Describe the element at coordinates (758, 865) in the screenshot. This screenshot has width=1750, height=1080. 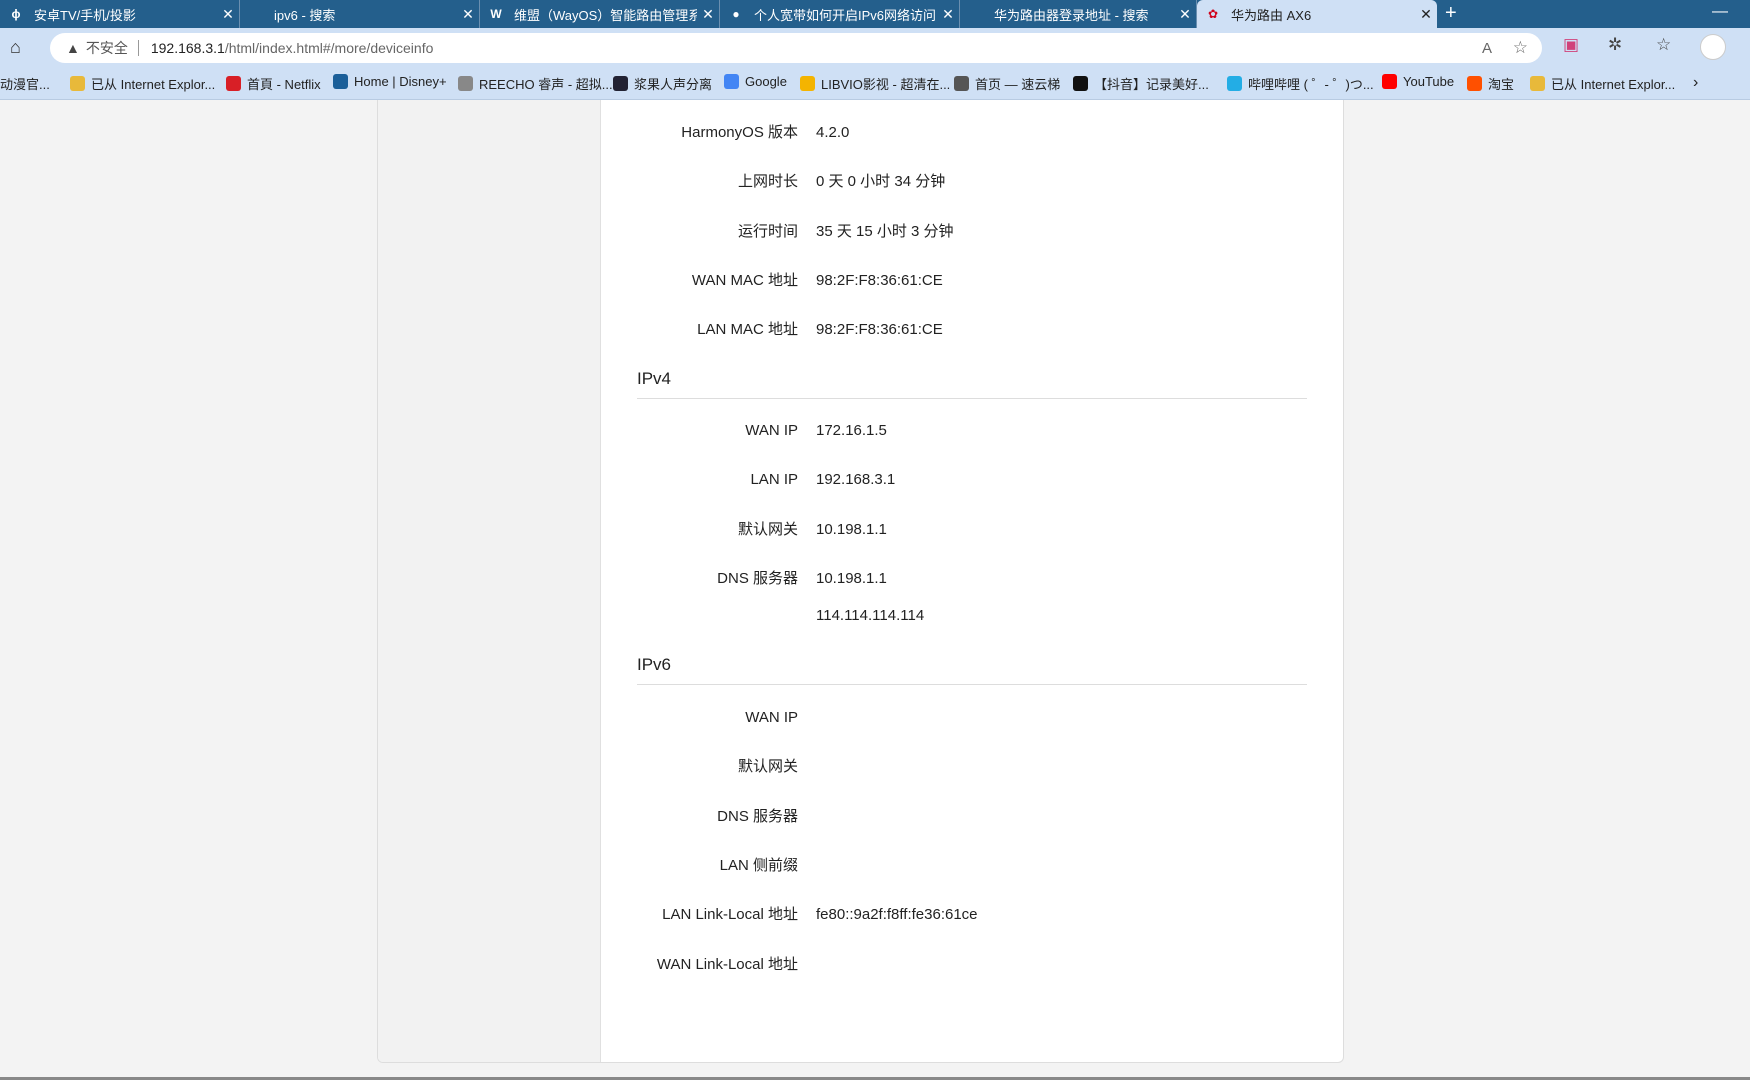
I see `info-label: LAN 侧前缀` at that location.